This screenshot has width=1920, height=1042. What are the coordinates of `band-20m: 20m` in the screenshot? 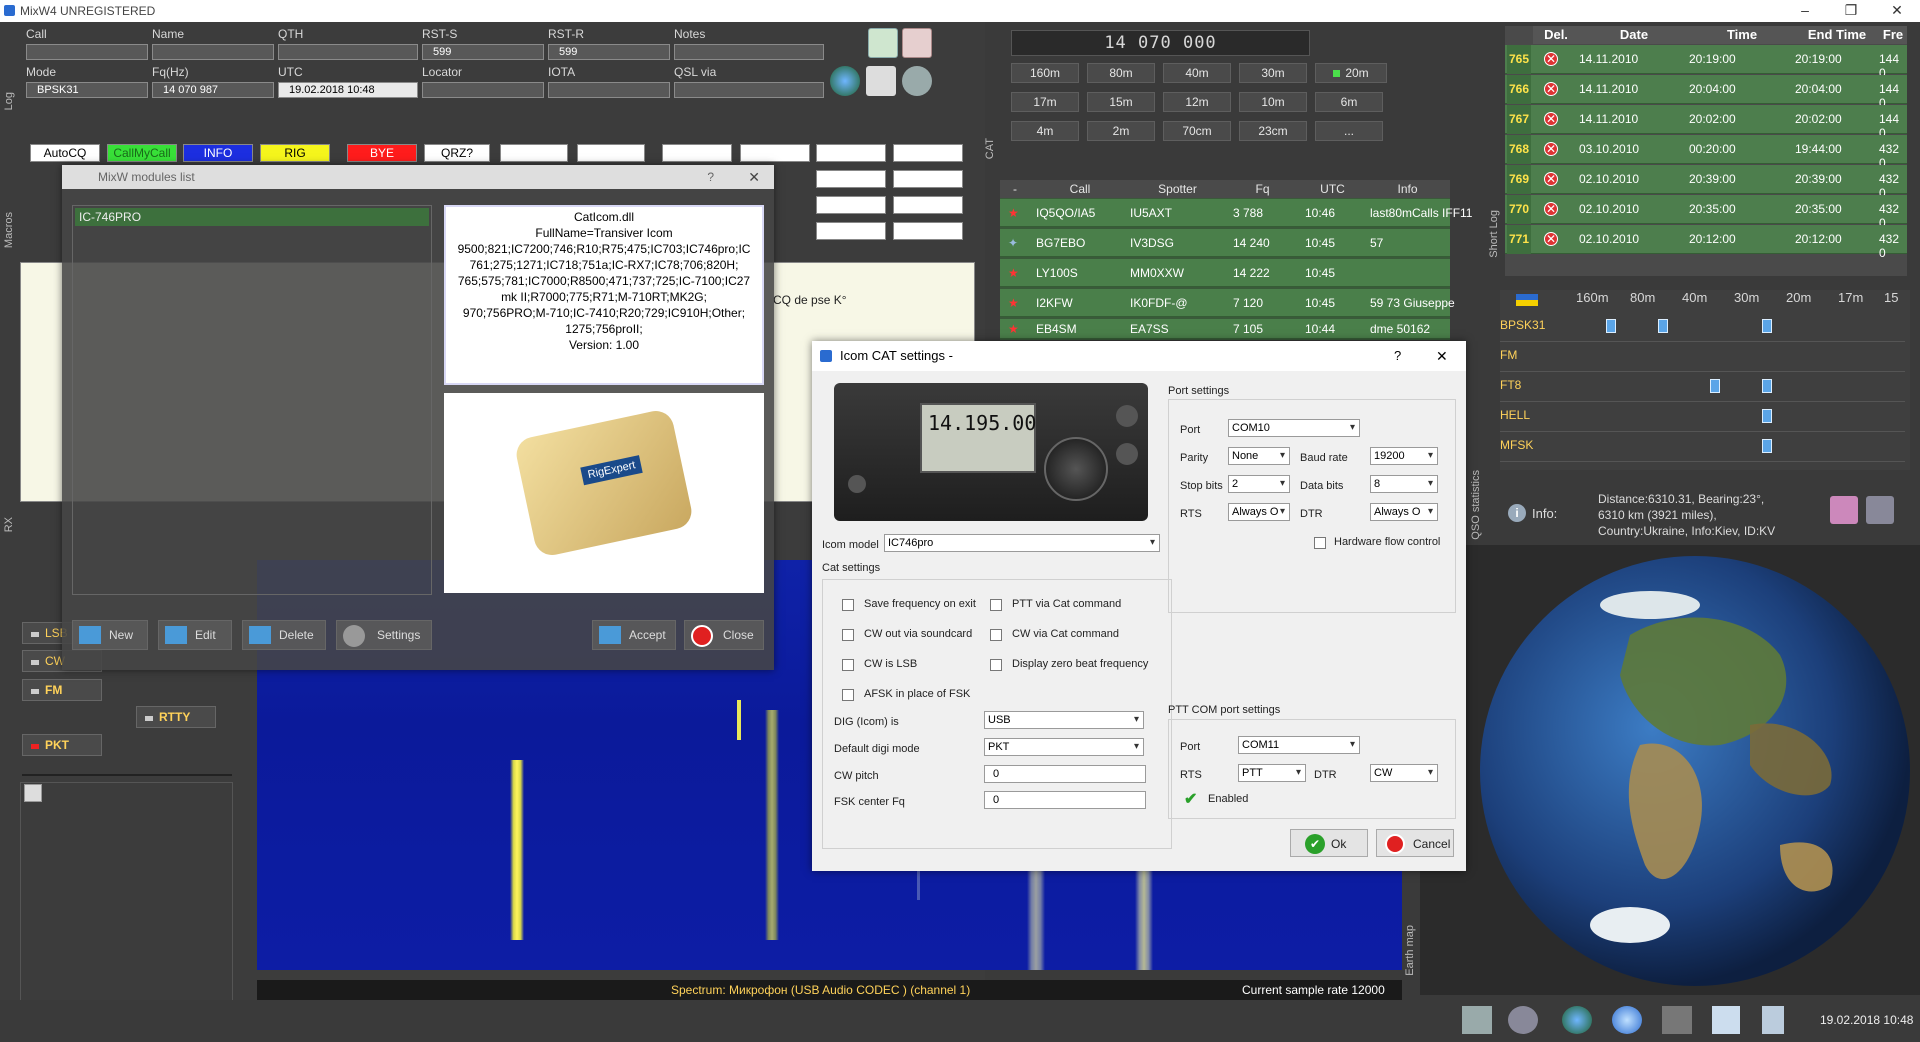 It's located at (1351, 73).